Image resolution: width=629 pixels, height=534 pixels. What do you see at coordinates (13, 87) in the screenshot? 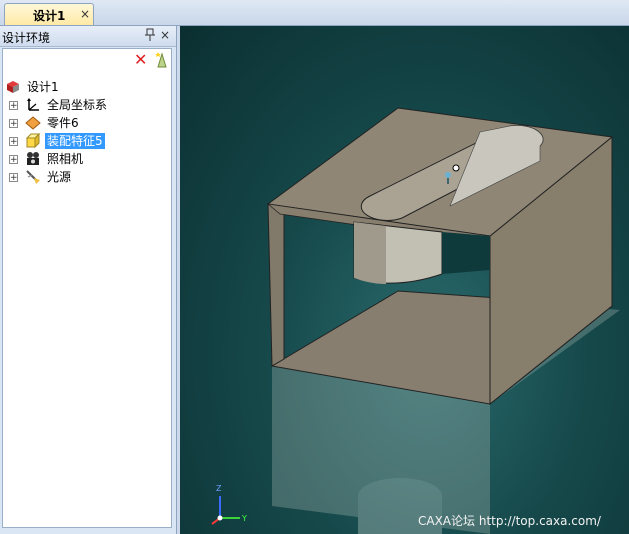
I see `design-icon` at bounding box center [13, 87].